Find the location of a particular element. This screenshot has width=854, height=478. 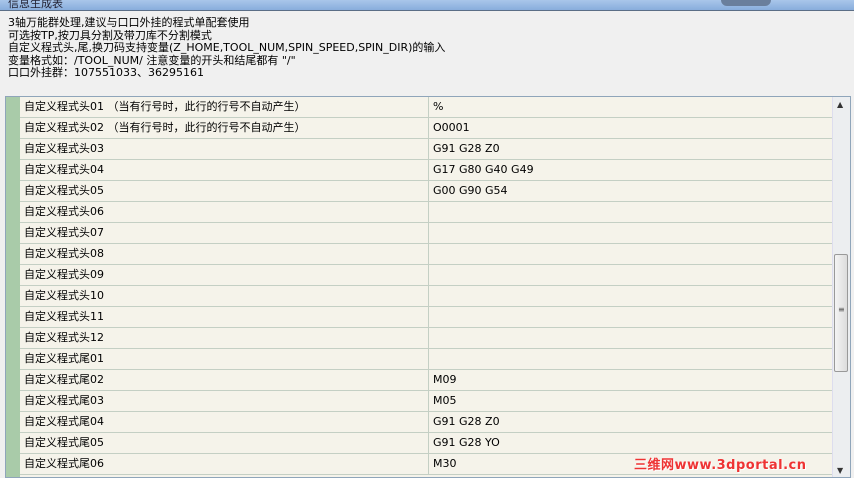

table-row: 自定义程式头06 is located at coordinates (426, 212).